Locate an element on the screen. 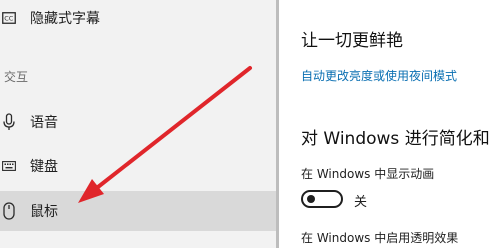 The image size is (490, 248). brightness-night-light-link: 自动更改亮度或使用夜间模式 is located at coordinates (379, 75).